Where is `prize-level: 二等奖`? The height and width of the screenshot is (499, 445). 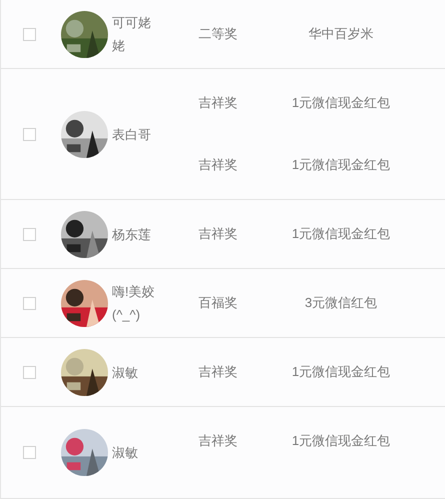
prize-level: 二等奖 is located at coordinates (218, 34).